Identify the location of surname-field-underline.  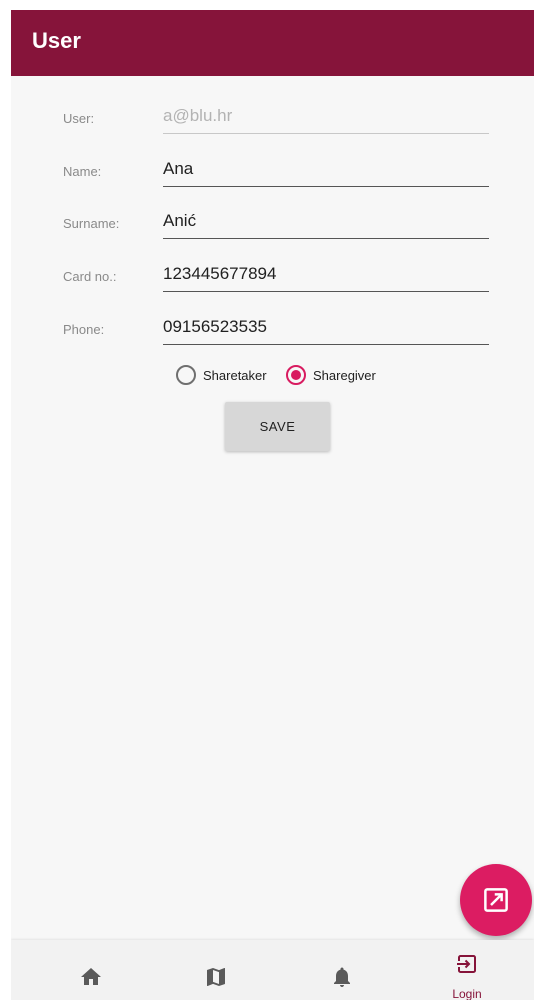
(326, 238).